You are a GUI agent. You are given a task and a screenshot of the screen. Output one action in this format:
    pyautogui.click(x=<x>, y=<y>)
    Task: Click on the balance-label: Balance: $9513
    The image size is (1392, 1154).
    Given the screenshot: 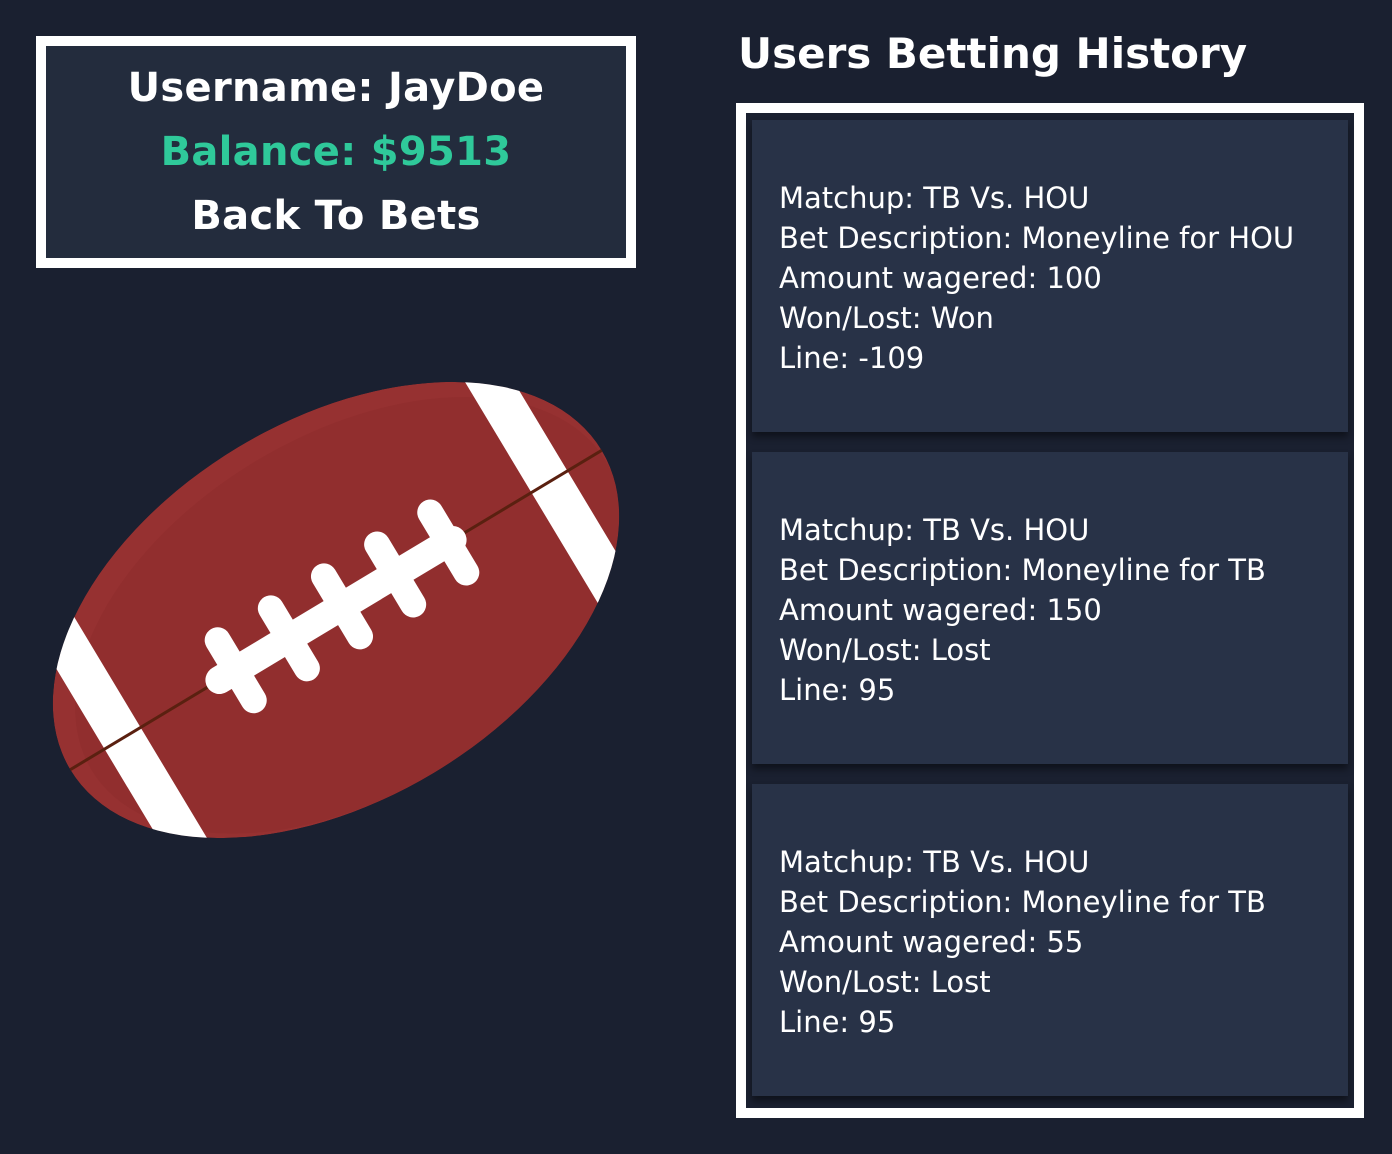 What is the action you would take?
    pyautogui.click(x=336, y=152)
    